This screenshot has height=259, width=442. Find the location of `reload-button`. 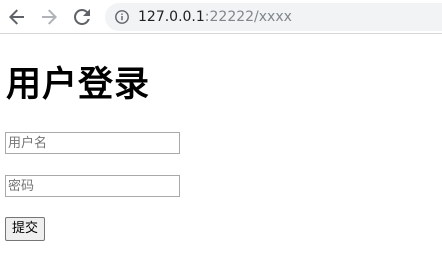

reload-button is located at coordinates (82, 17).